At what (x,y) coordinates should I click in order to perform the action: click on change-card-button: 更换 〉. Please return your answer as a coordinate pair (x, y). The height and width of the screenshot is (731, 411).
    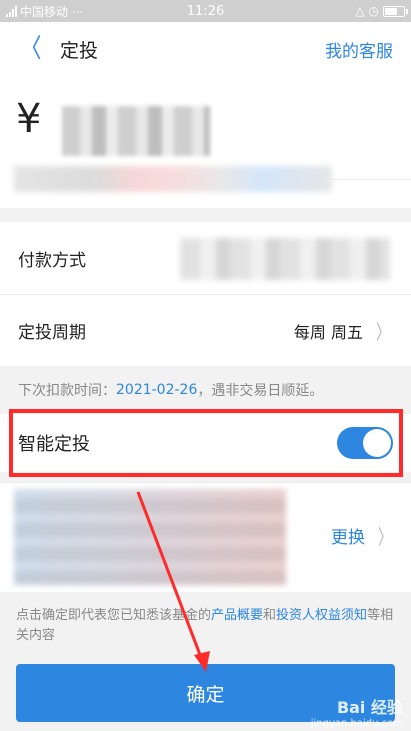
    Looking at the image, I should click on (363, 535).